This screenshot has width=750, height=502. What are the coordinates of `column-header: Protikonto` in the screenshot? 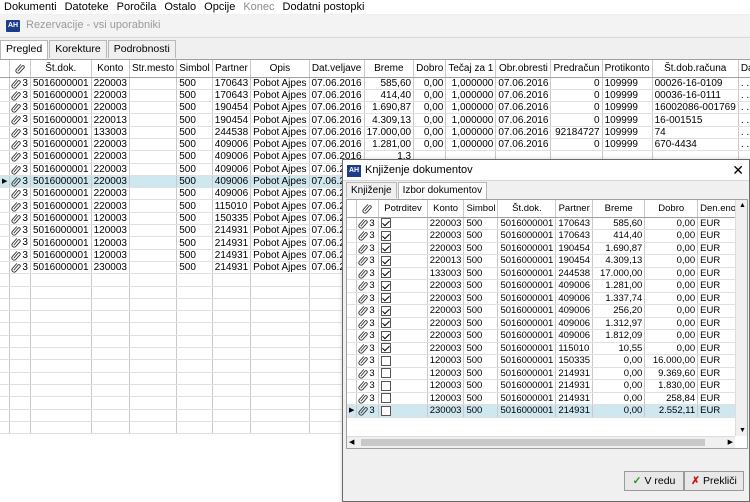 It's located at (627, 69).